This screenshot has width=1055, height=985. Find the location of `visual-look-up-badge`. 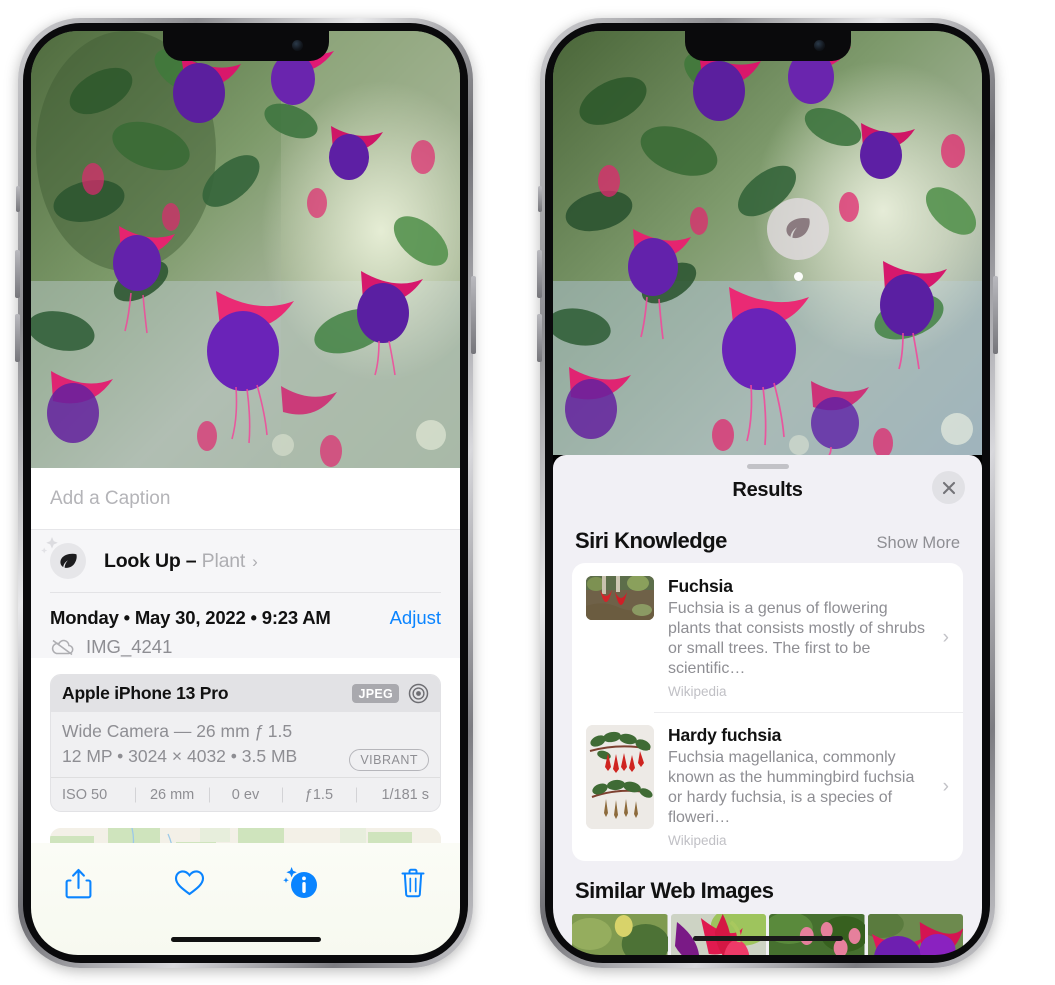

visual-look-up-badge is located at coordinates (798, 229).